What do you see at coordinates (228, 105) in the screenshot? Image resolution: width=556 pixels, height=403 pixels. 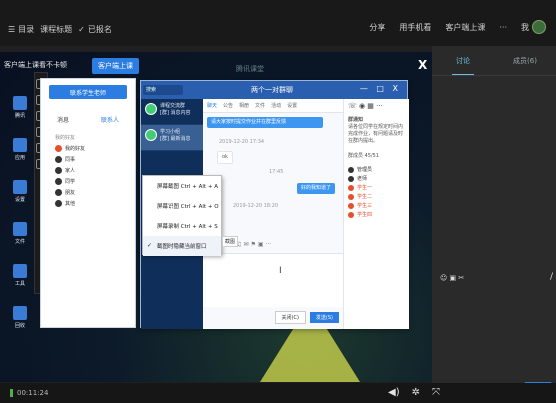 I see `tab-notice: 公告` at bounding box center [228, 105].